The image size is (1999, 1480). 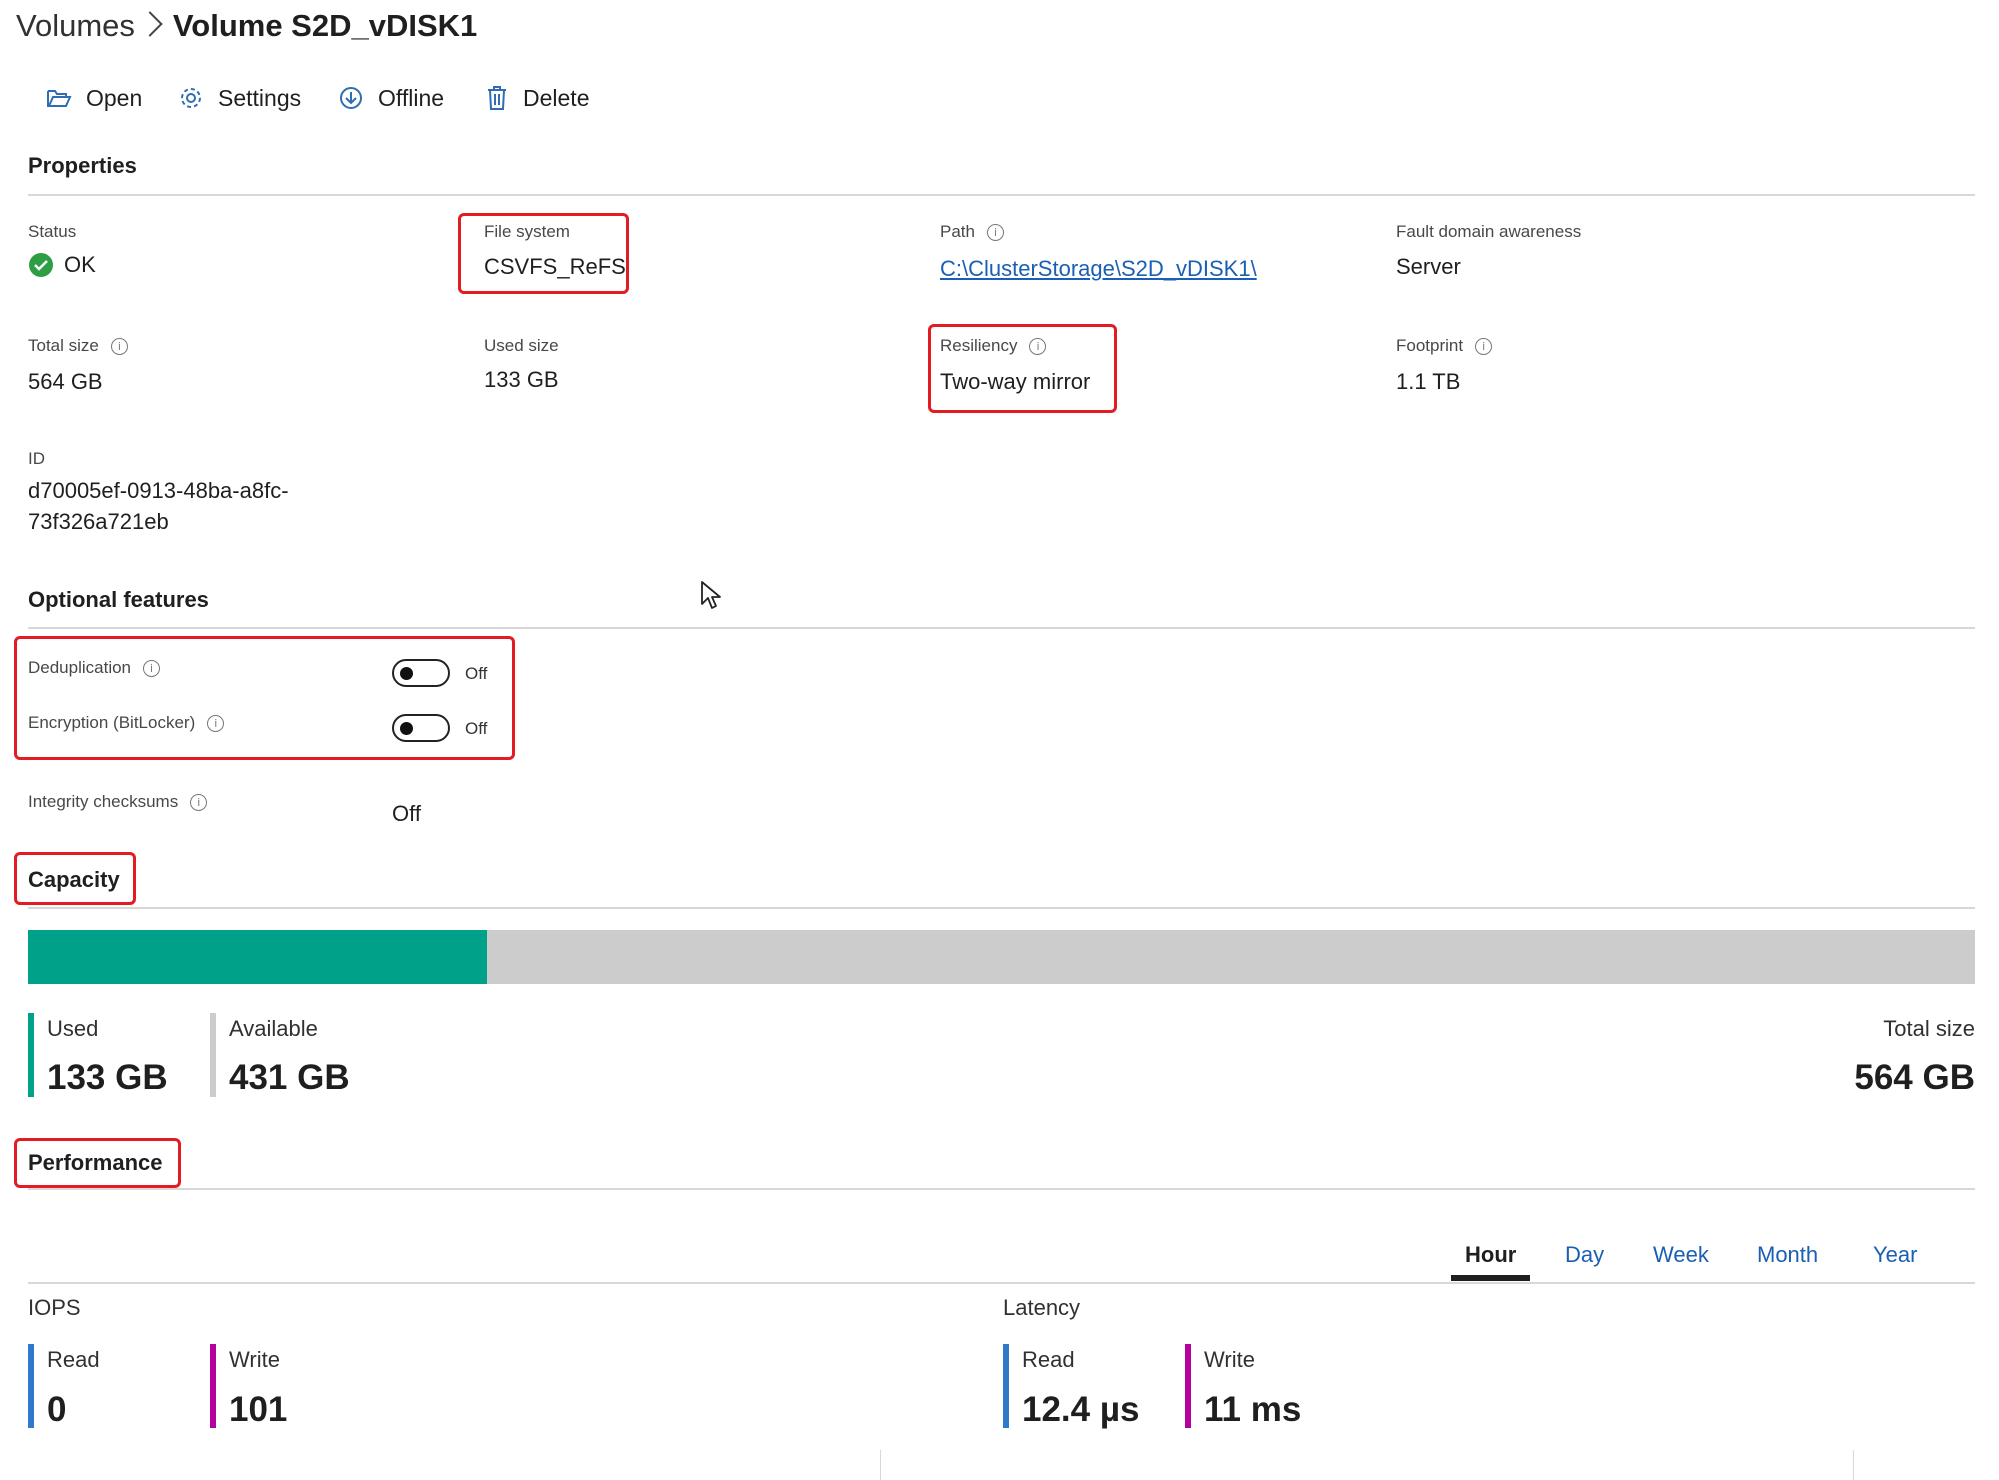 What do you see at coordinates (213, 1055) in the screenshot?
I see `available-color-bar` at bounding box center [213, 1055].